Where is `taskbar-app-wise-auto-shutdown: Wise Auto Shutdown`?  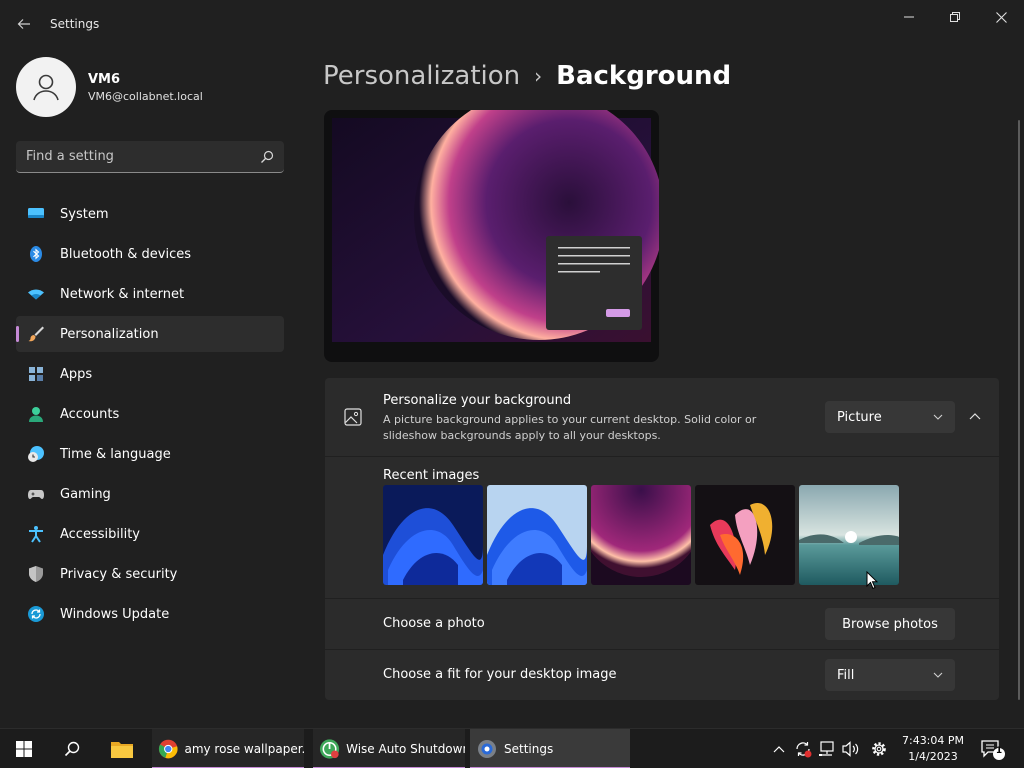 taskbar-app-wise-auto-shutdown: Wise Auto Shutdown is located at coordinates (389, 748).